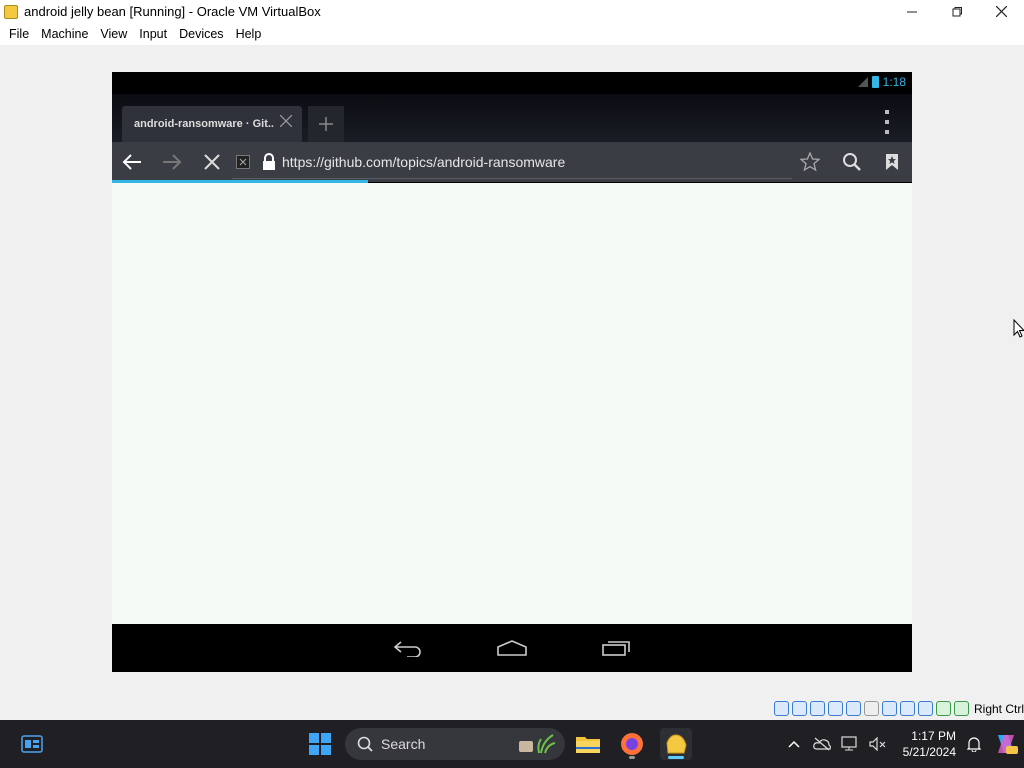 This screenshot has height=768, width=1024. What do you see at coordinates (862, 82) in the screenshot?
I see `signal-icon` at bounding box center [862, 82].